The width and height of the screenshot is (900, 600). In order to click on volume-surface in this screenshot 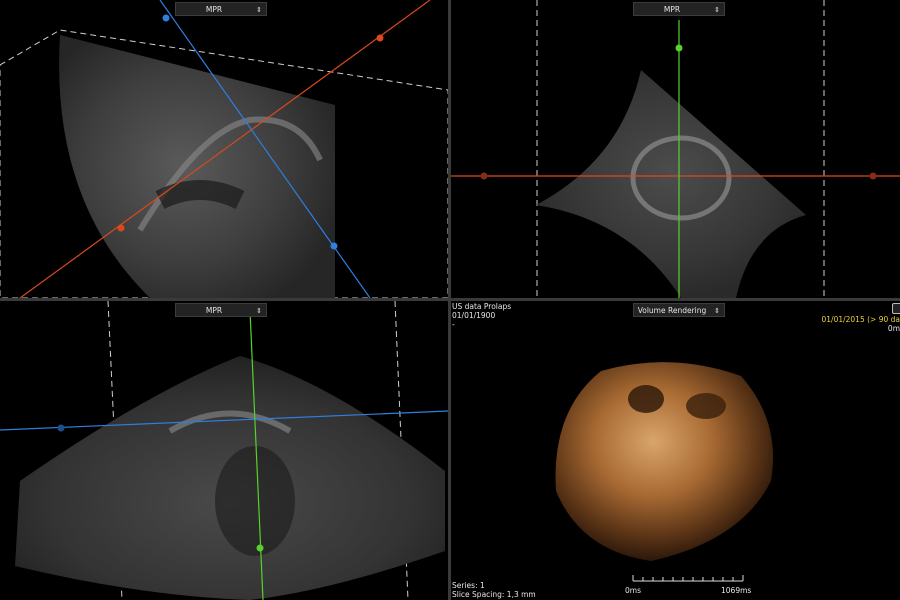, I will do `click(664, 461)`.